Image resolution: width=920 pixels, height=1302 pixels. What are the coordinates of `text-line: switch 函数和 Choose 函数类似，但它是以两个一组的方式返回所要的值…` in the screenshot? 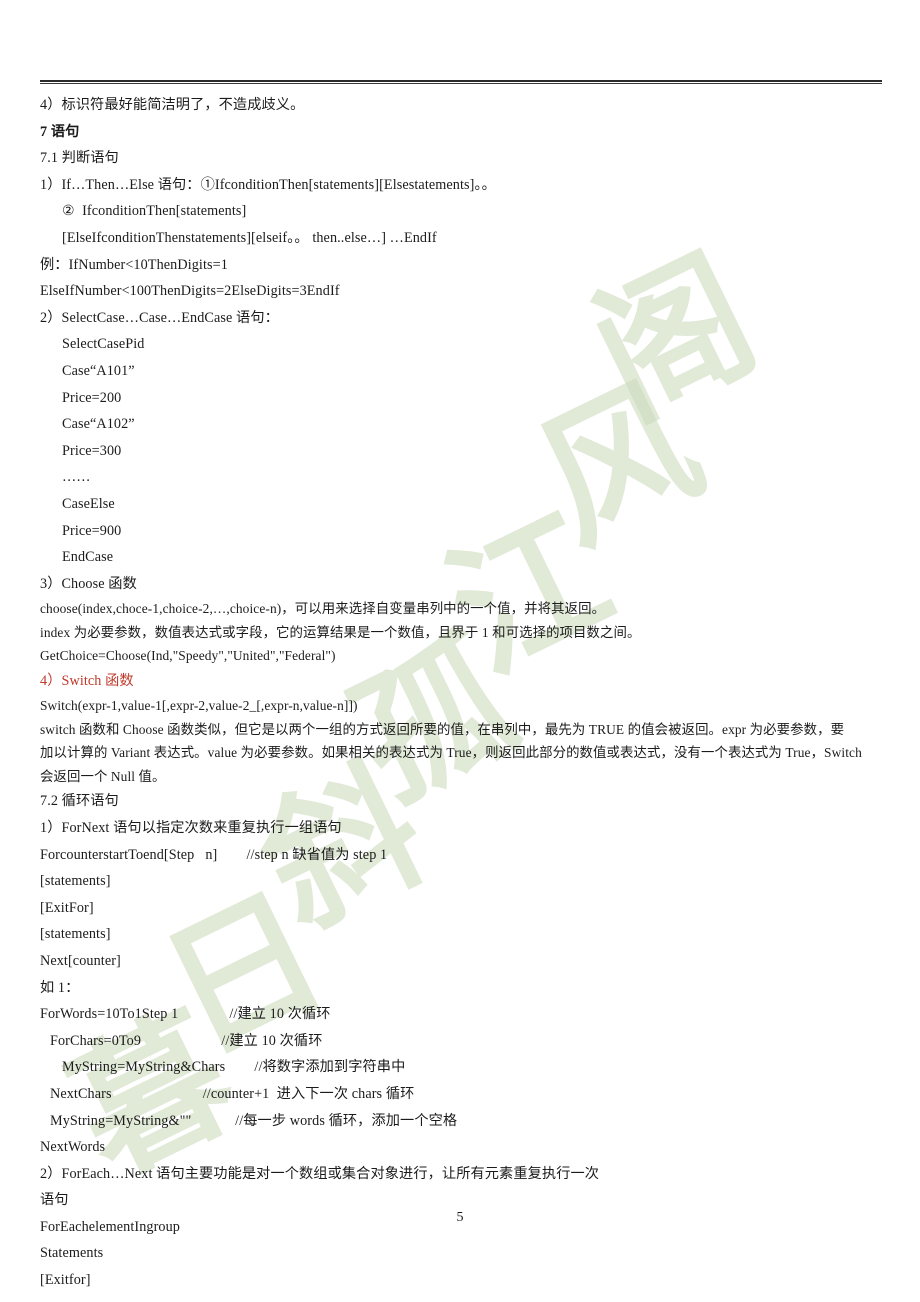 It's located at (442, 729).